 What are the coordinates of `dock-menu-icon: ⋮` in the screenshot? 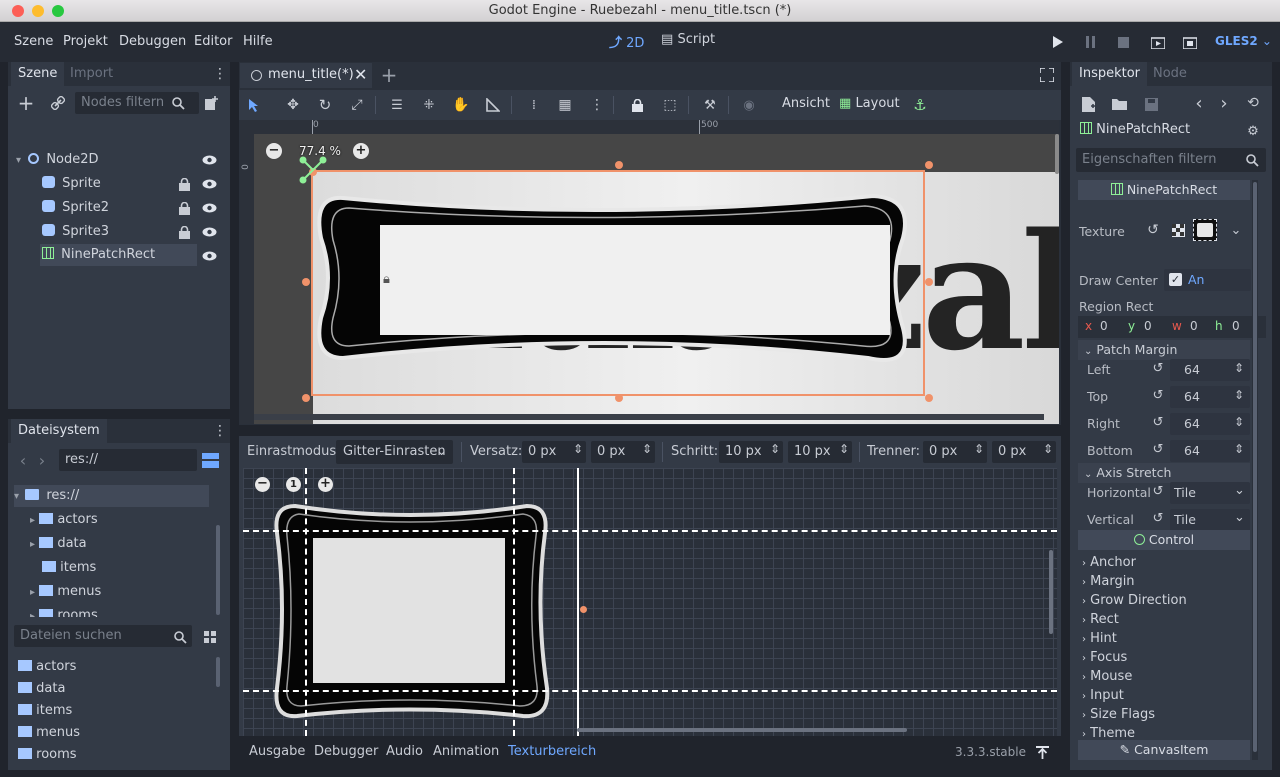 It's located at (220, 431).